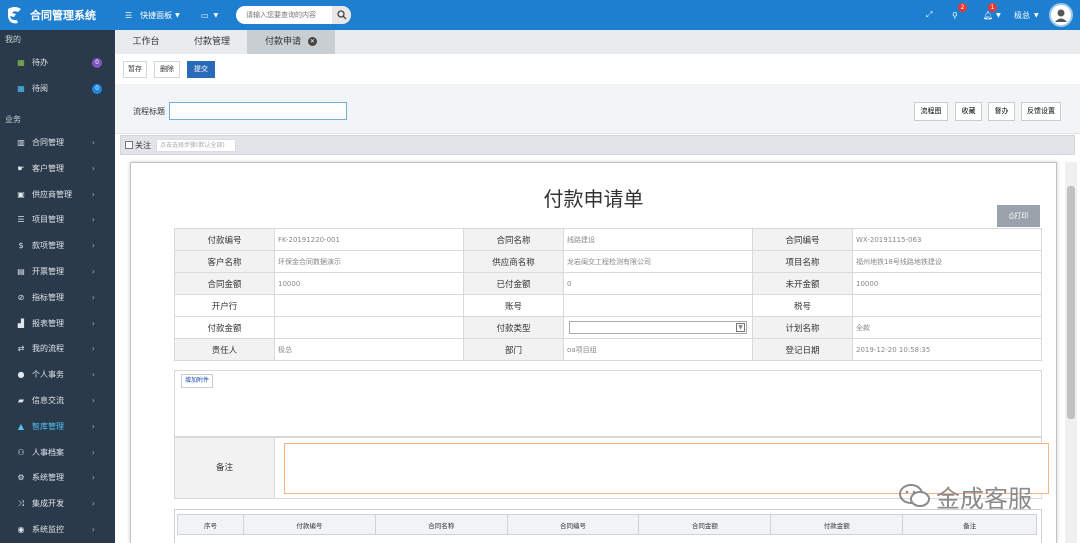  I want to click on step-selector: 点击选择步骤(默认全部), so click(196, 145).